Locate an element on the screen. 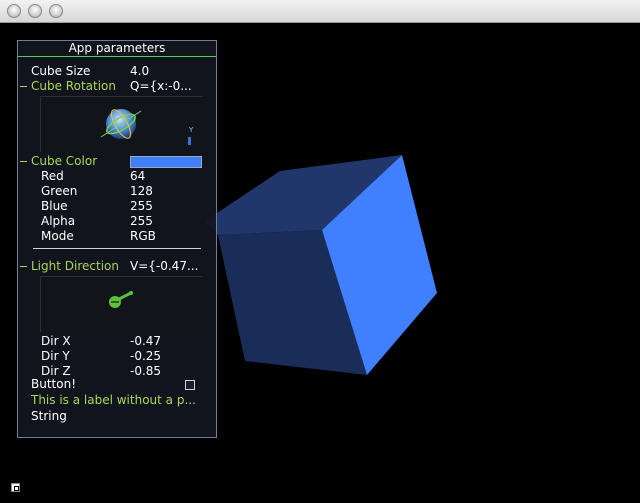 The image size is (640, 503). direction-widget is located at coordinates (121, 304).